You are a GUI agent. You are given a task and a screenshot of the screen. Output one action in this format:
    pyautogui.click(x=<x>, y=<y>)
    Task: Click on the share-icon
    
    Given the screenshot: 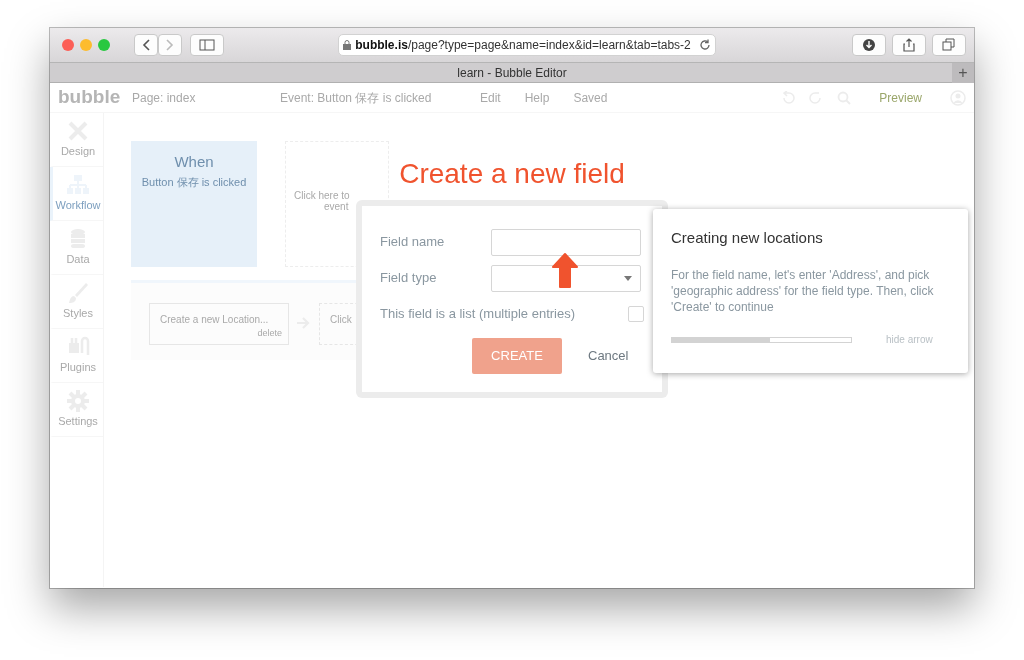 What is the action you would take?
    pyautogui.click(x=909, y=45)
    